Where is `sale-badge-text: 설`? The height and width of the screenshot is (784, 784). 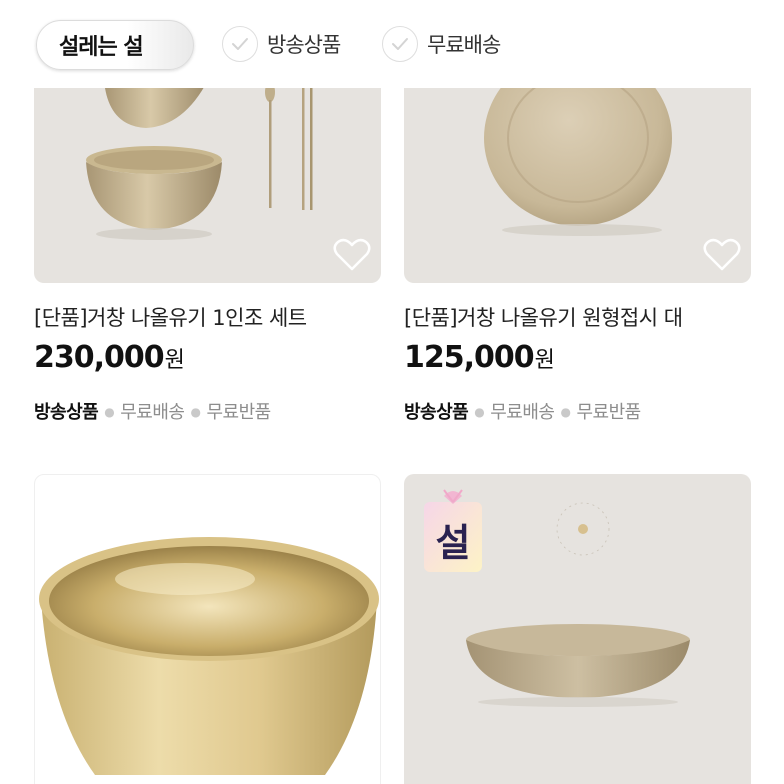 sale-badge-text: 설 is located at coordinates (453, 543).